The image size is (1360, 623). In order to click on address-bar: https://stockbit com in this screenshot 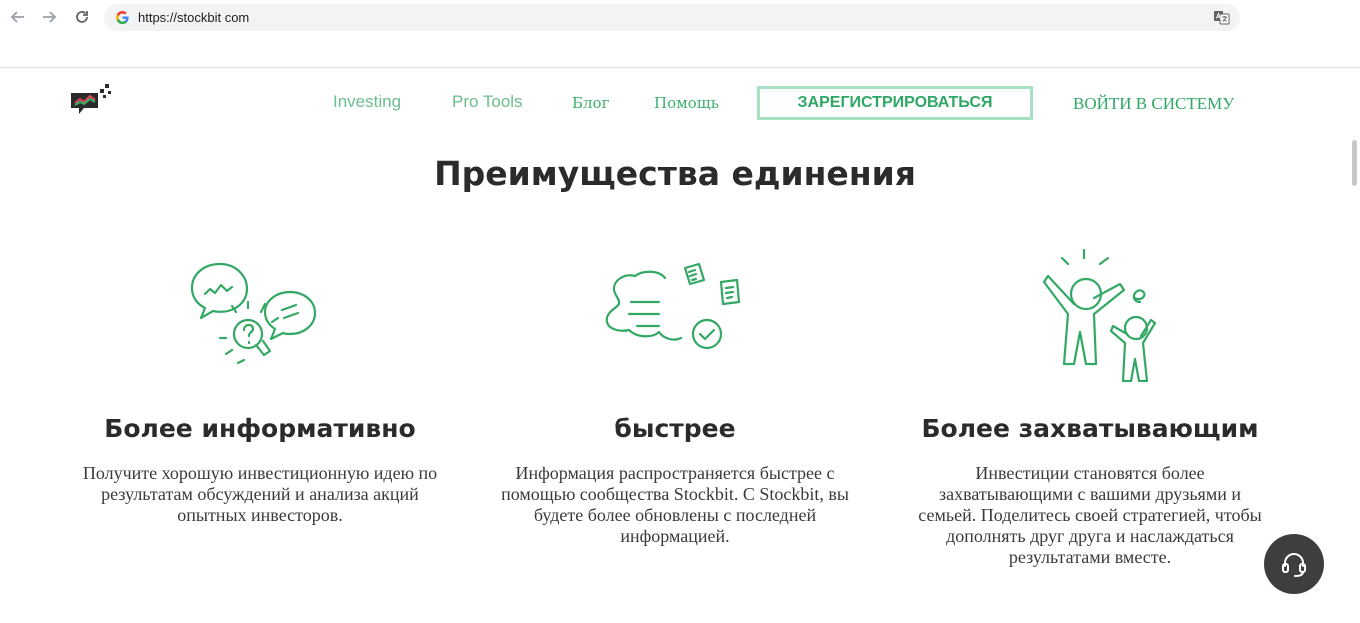, I will do `click(672, 17)`.